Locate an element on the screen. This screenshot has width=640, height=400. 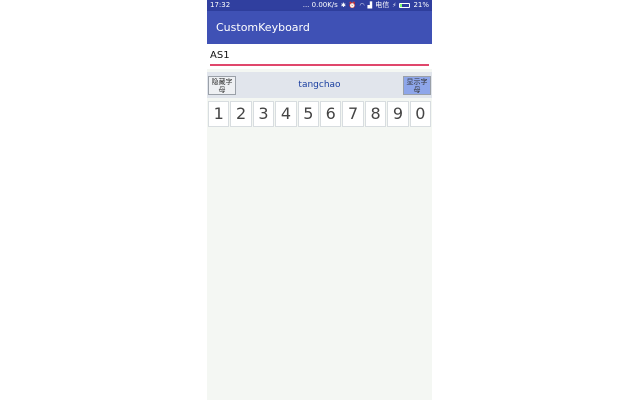
key-2: 2 is located at coordinates (241, 114).